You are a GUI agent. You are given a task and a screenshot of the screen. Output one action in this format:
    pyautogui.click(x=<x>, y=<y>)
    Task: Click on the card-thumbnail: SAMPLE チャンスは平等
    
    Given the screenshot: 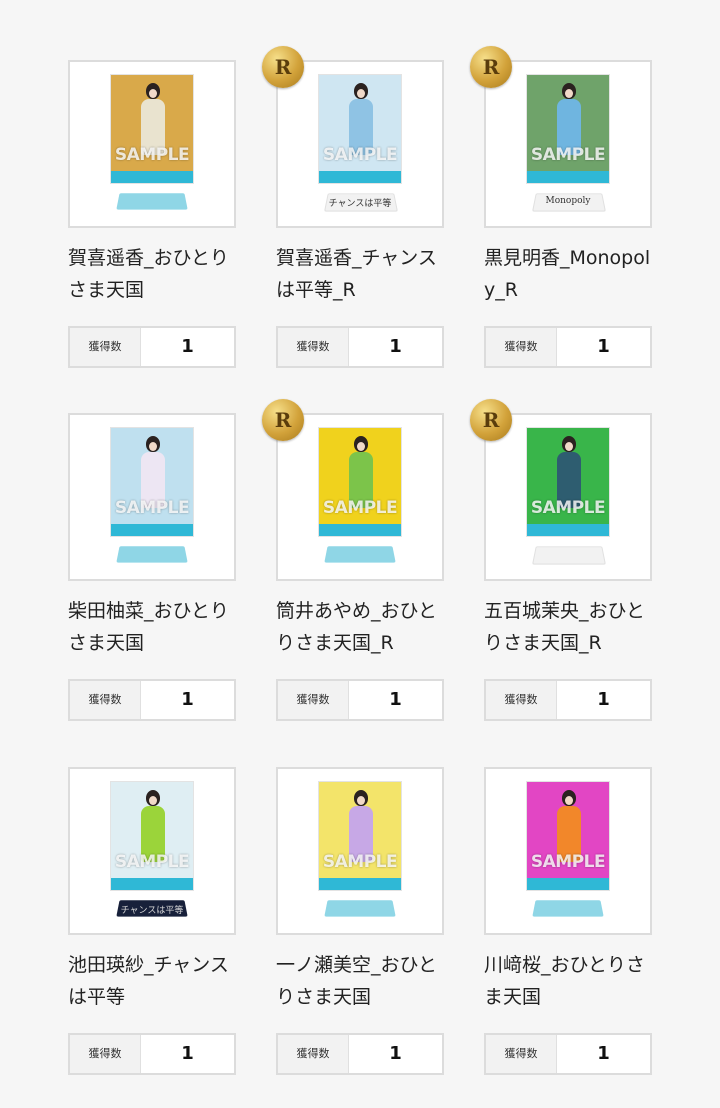 What is the action you would take?
    pyautogui.click(x=152, y=851)
    